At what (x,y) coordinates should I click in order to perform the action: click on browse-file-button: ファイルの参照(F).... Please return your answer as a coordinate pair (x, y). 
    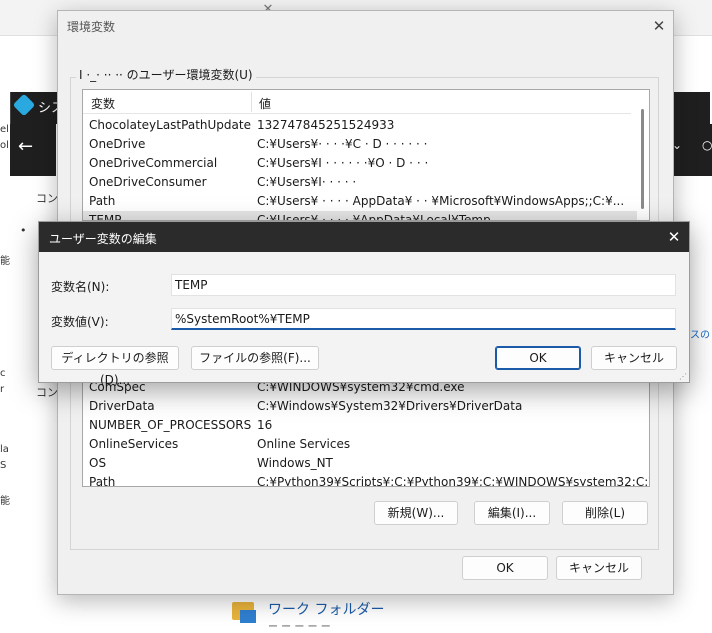
    Looking at the image, I should click on (255, 358).